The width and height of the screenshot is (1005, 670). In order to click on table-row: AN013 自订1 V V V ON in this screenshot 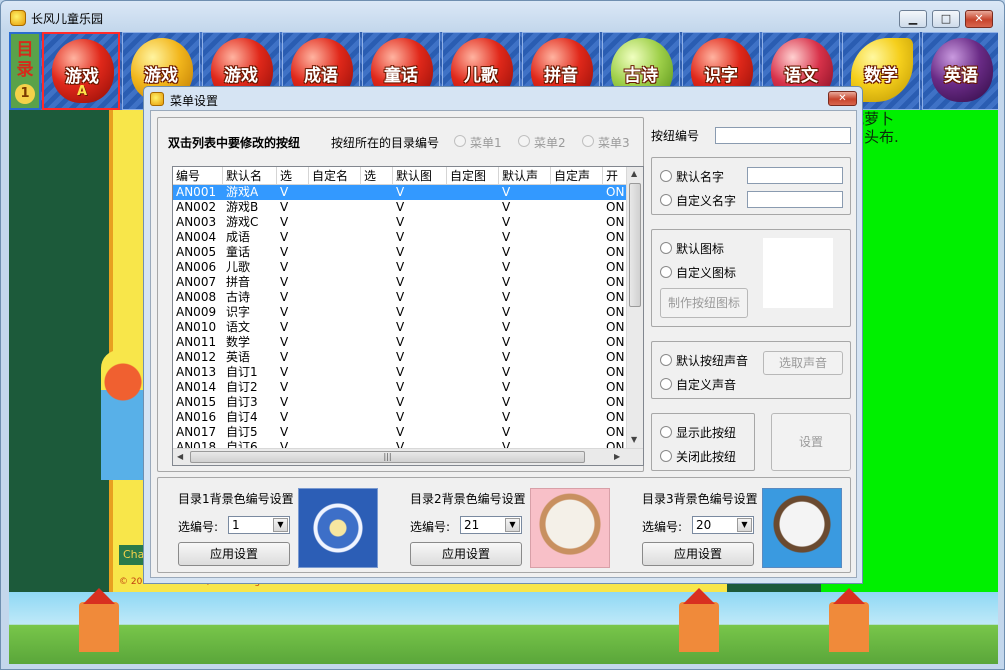, I will do `click(408, 372)`.